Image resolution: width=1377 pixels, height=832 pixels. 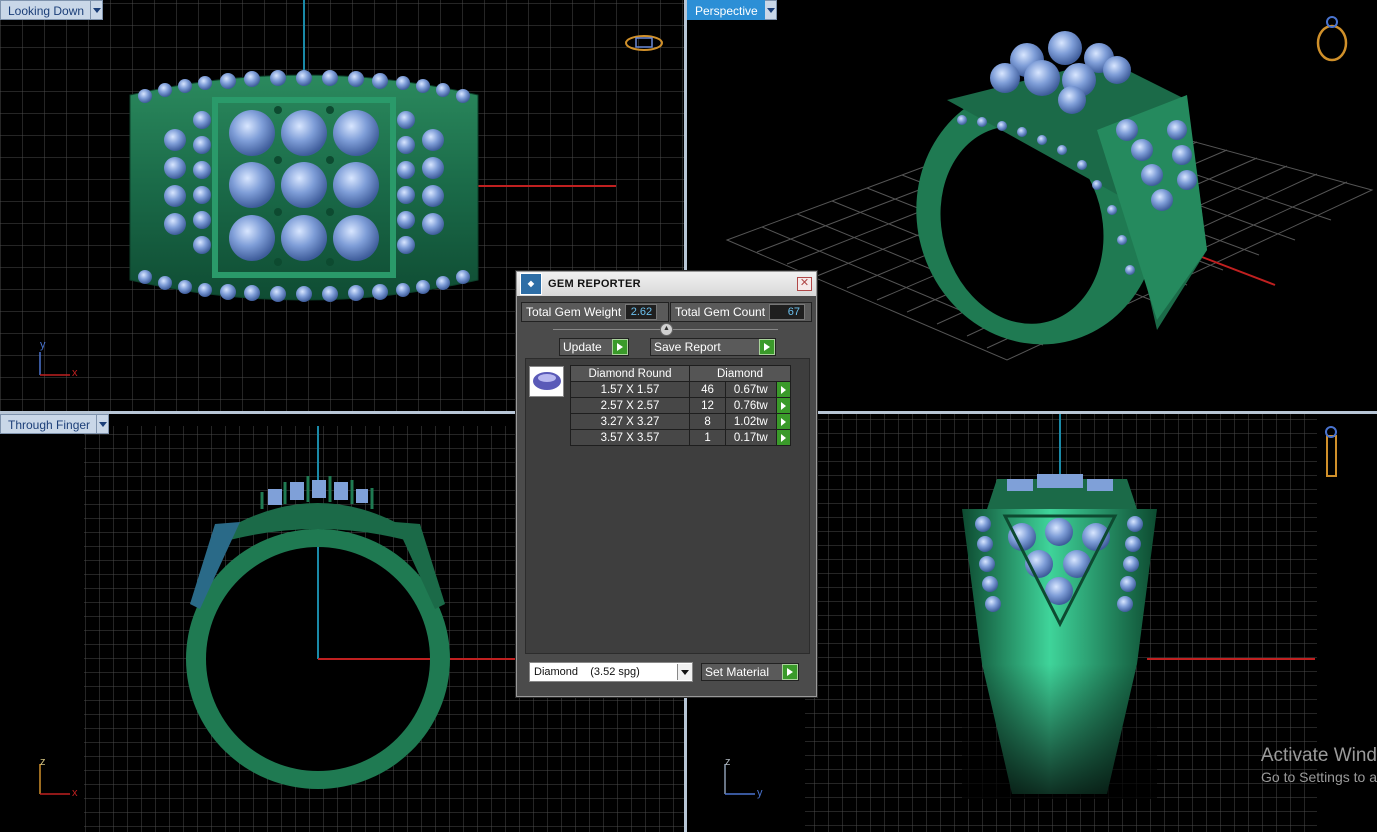 What do you see at coordinates (630, 373) in the screenshot?
I see `column-header: Diamond Round` at bounding box center [630, 373].